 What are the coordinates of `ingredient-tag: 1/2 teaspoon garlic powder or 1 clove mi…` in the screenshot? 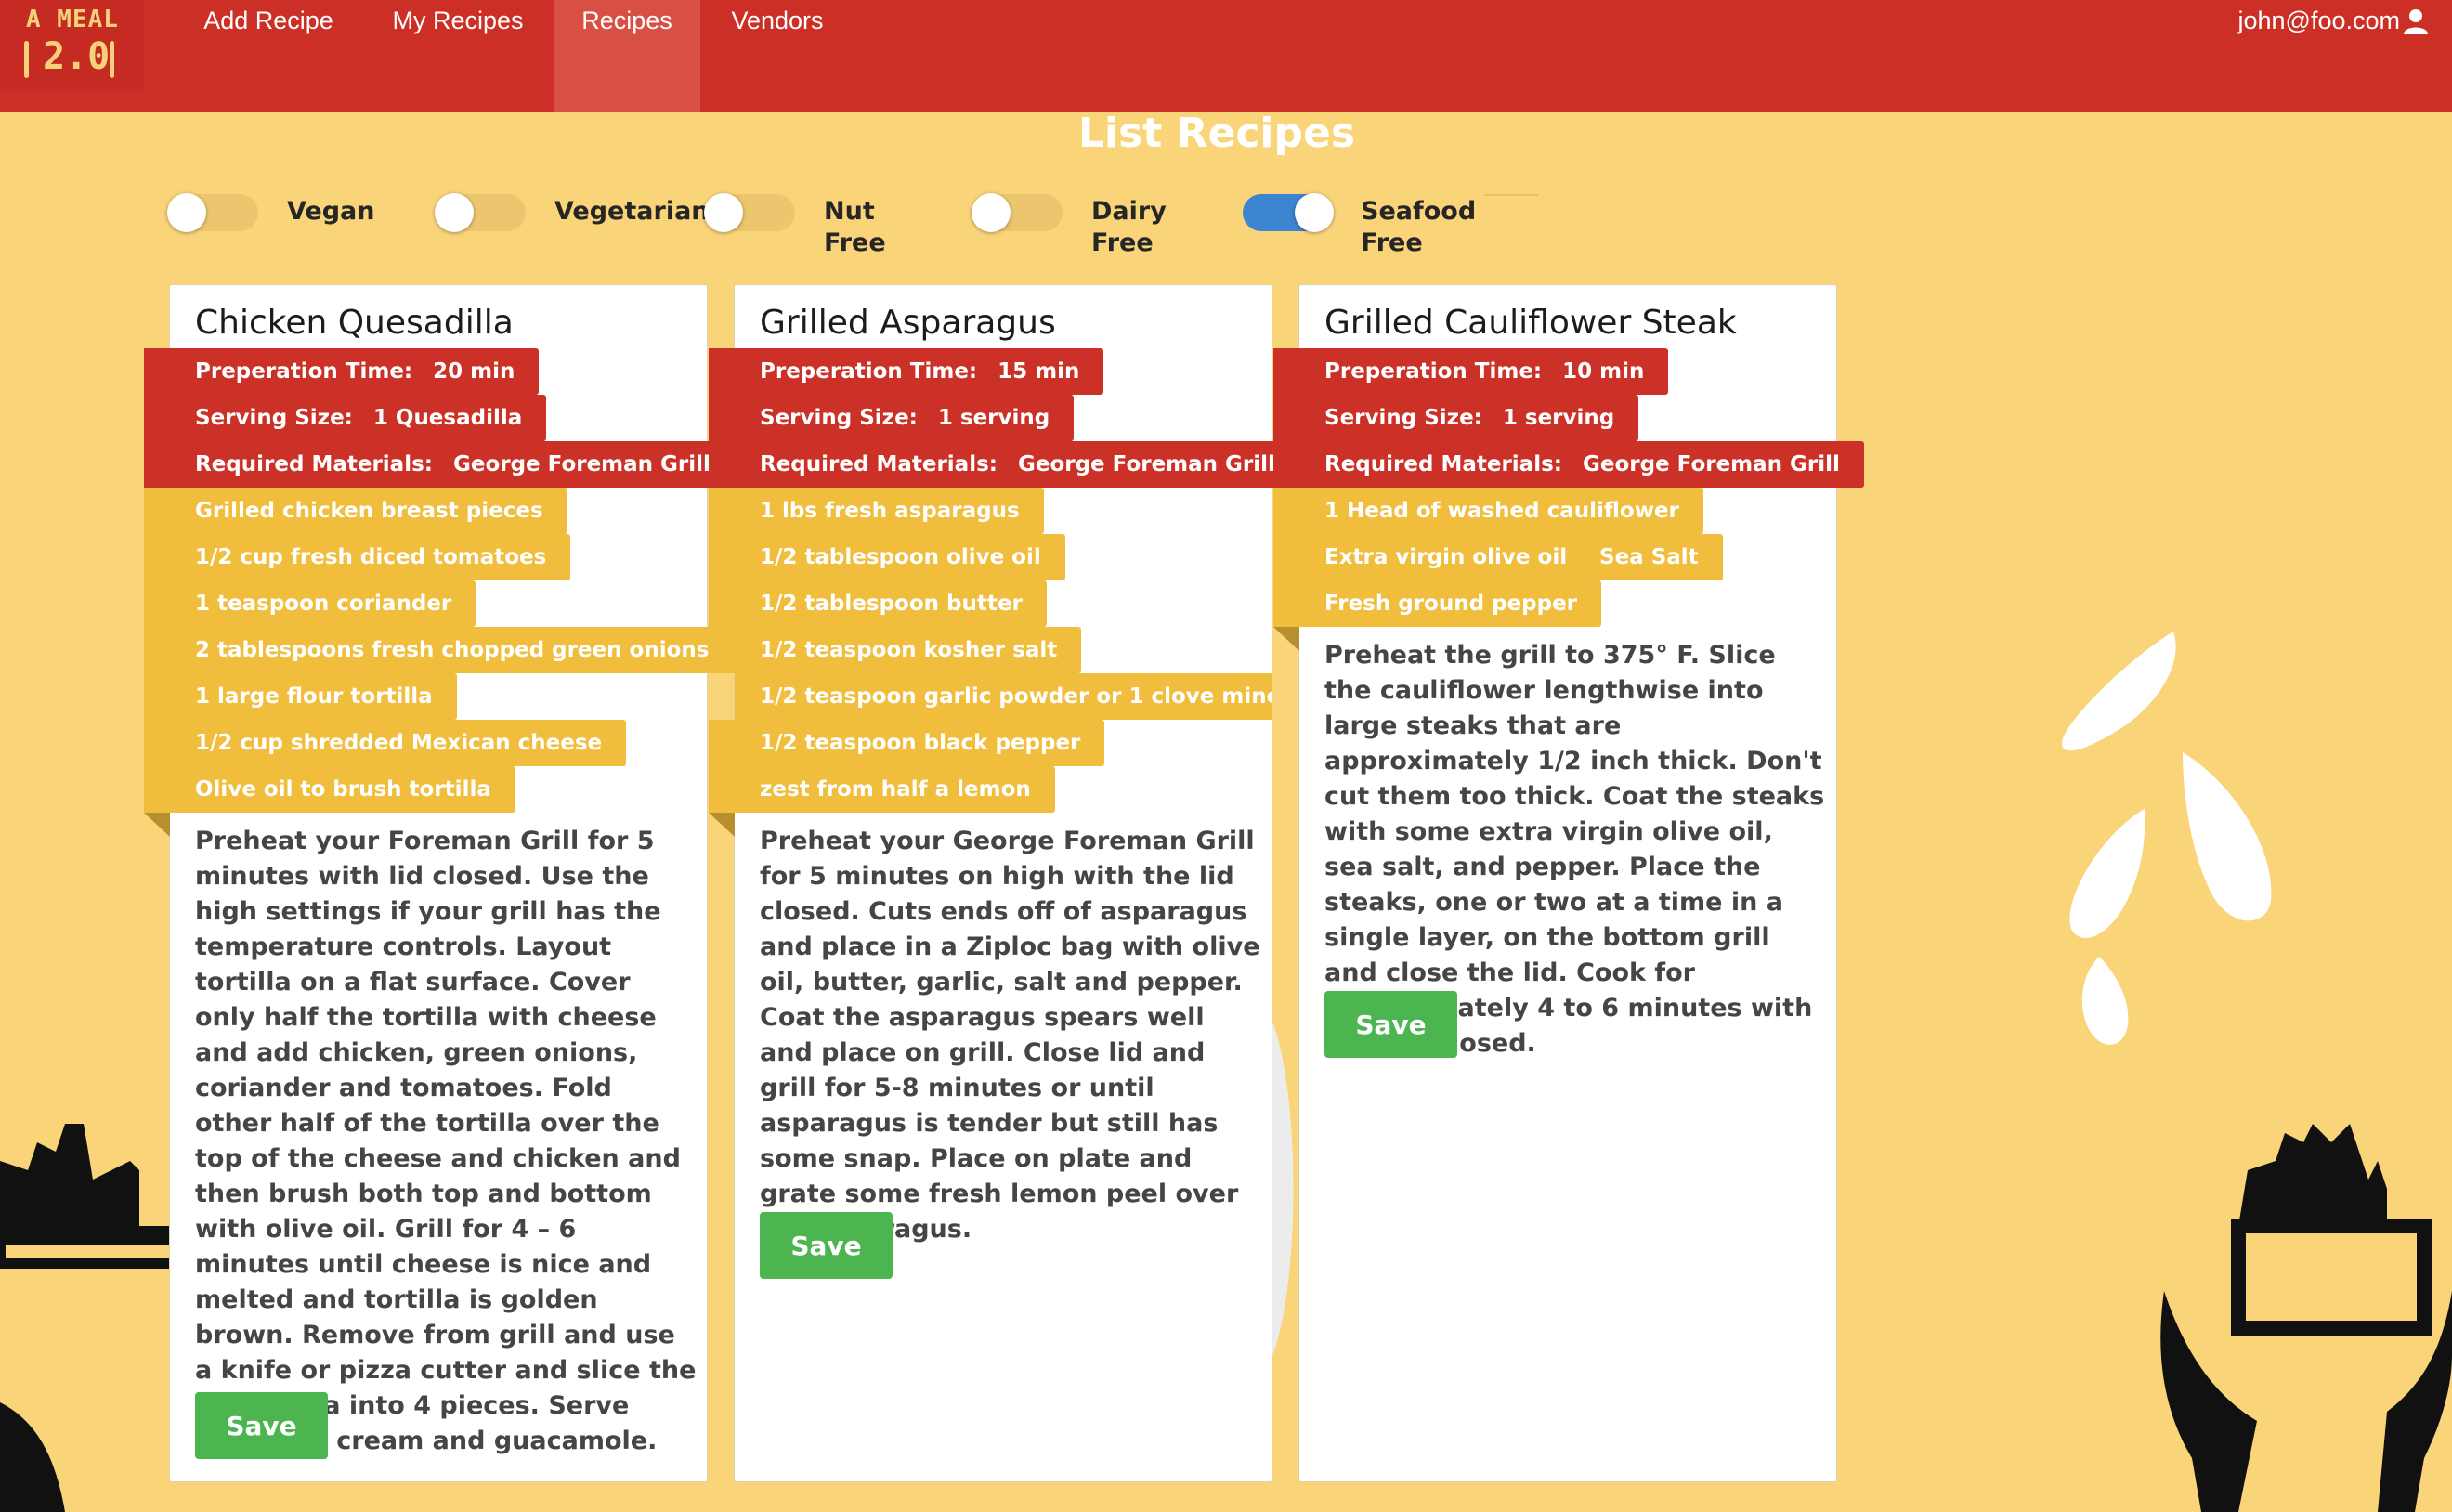 It's located at (1004, 696).